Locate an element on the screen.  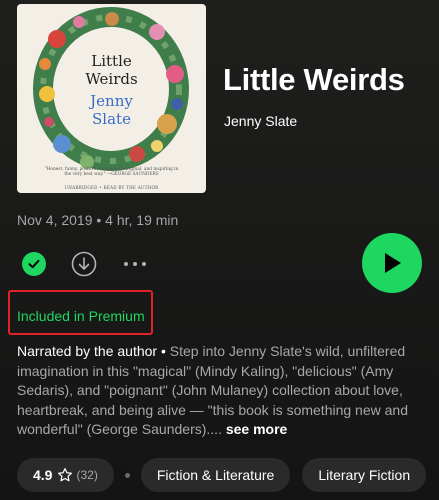
rating-value: 4.9 is located at coordinates (43, 475).